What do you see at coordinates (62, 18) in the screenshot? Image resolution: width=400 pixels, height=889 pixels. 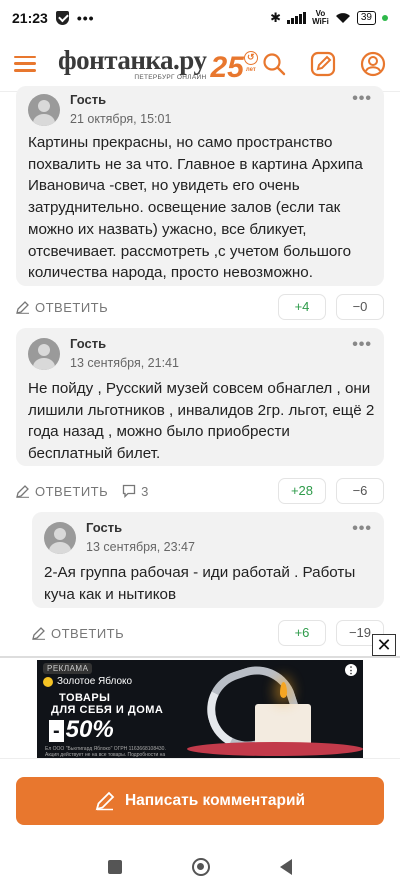 I see `shield-icon` at bounding box center [62, 18].